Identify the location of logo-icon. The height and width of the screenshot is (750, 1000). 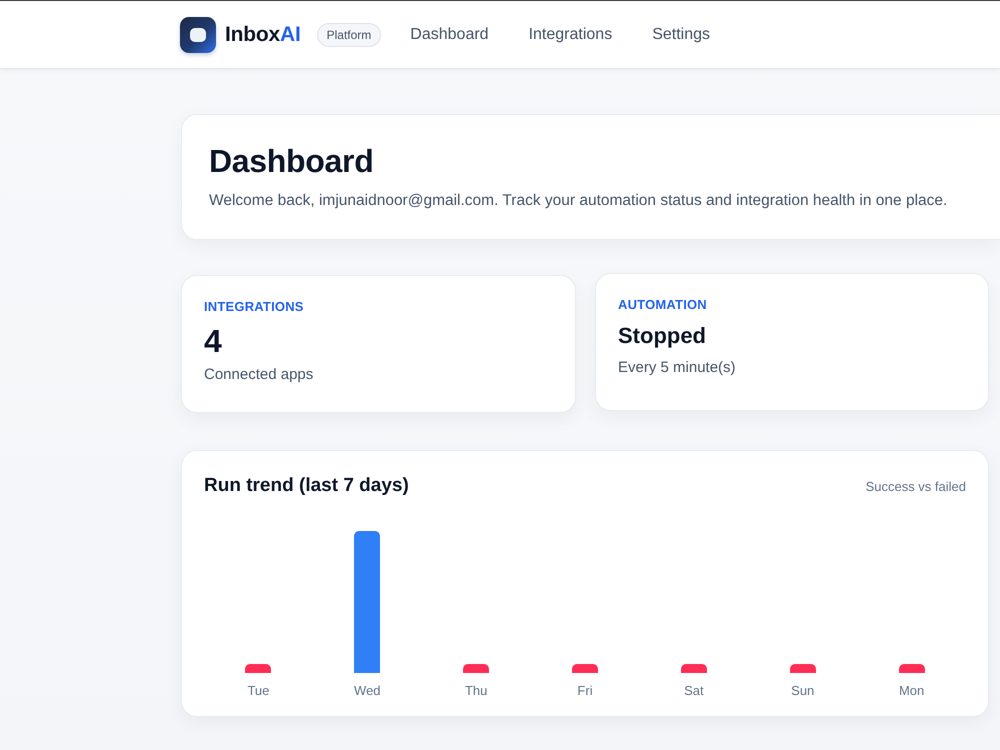
(198, 34).